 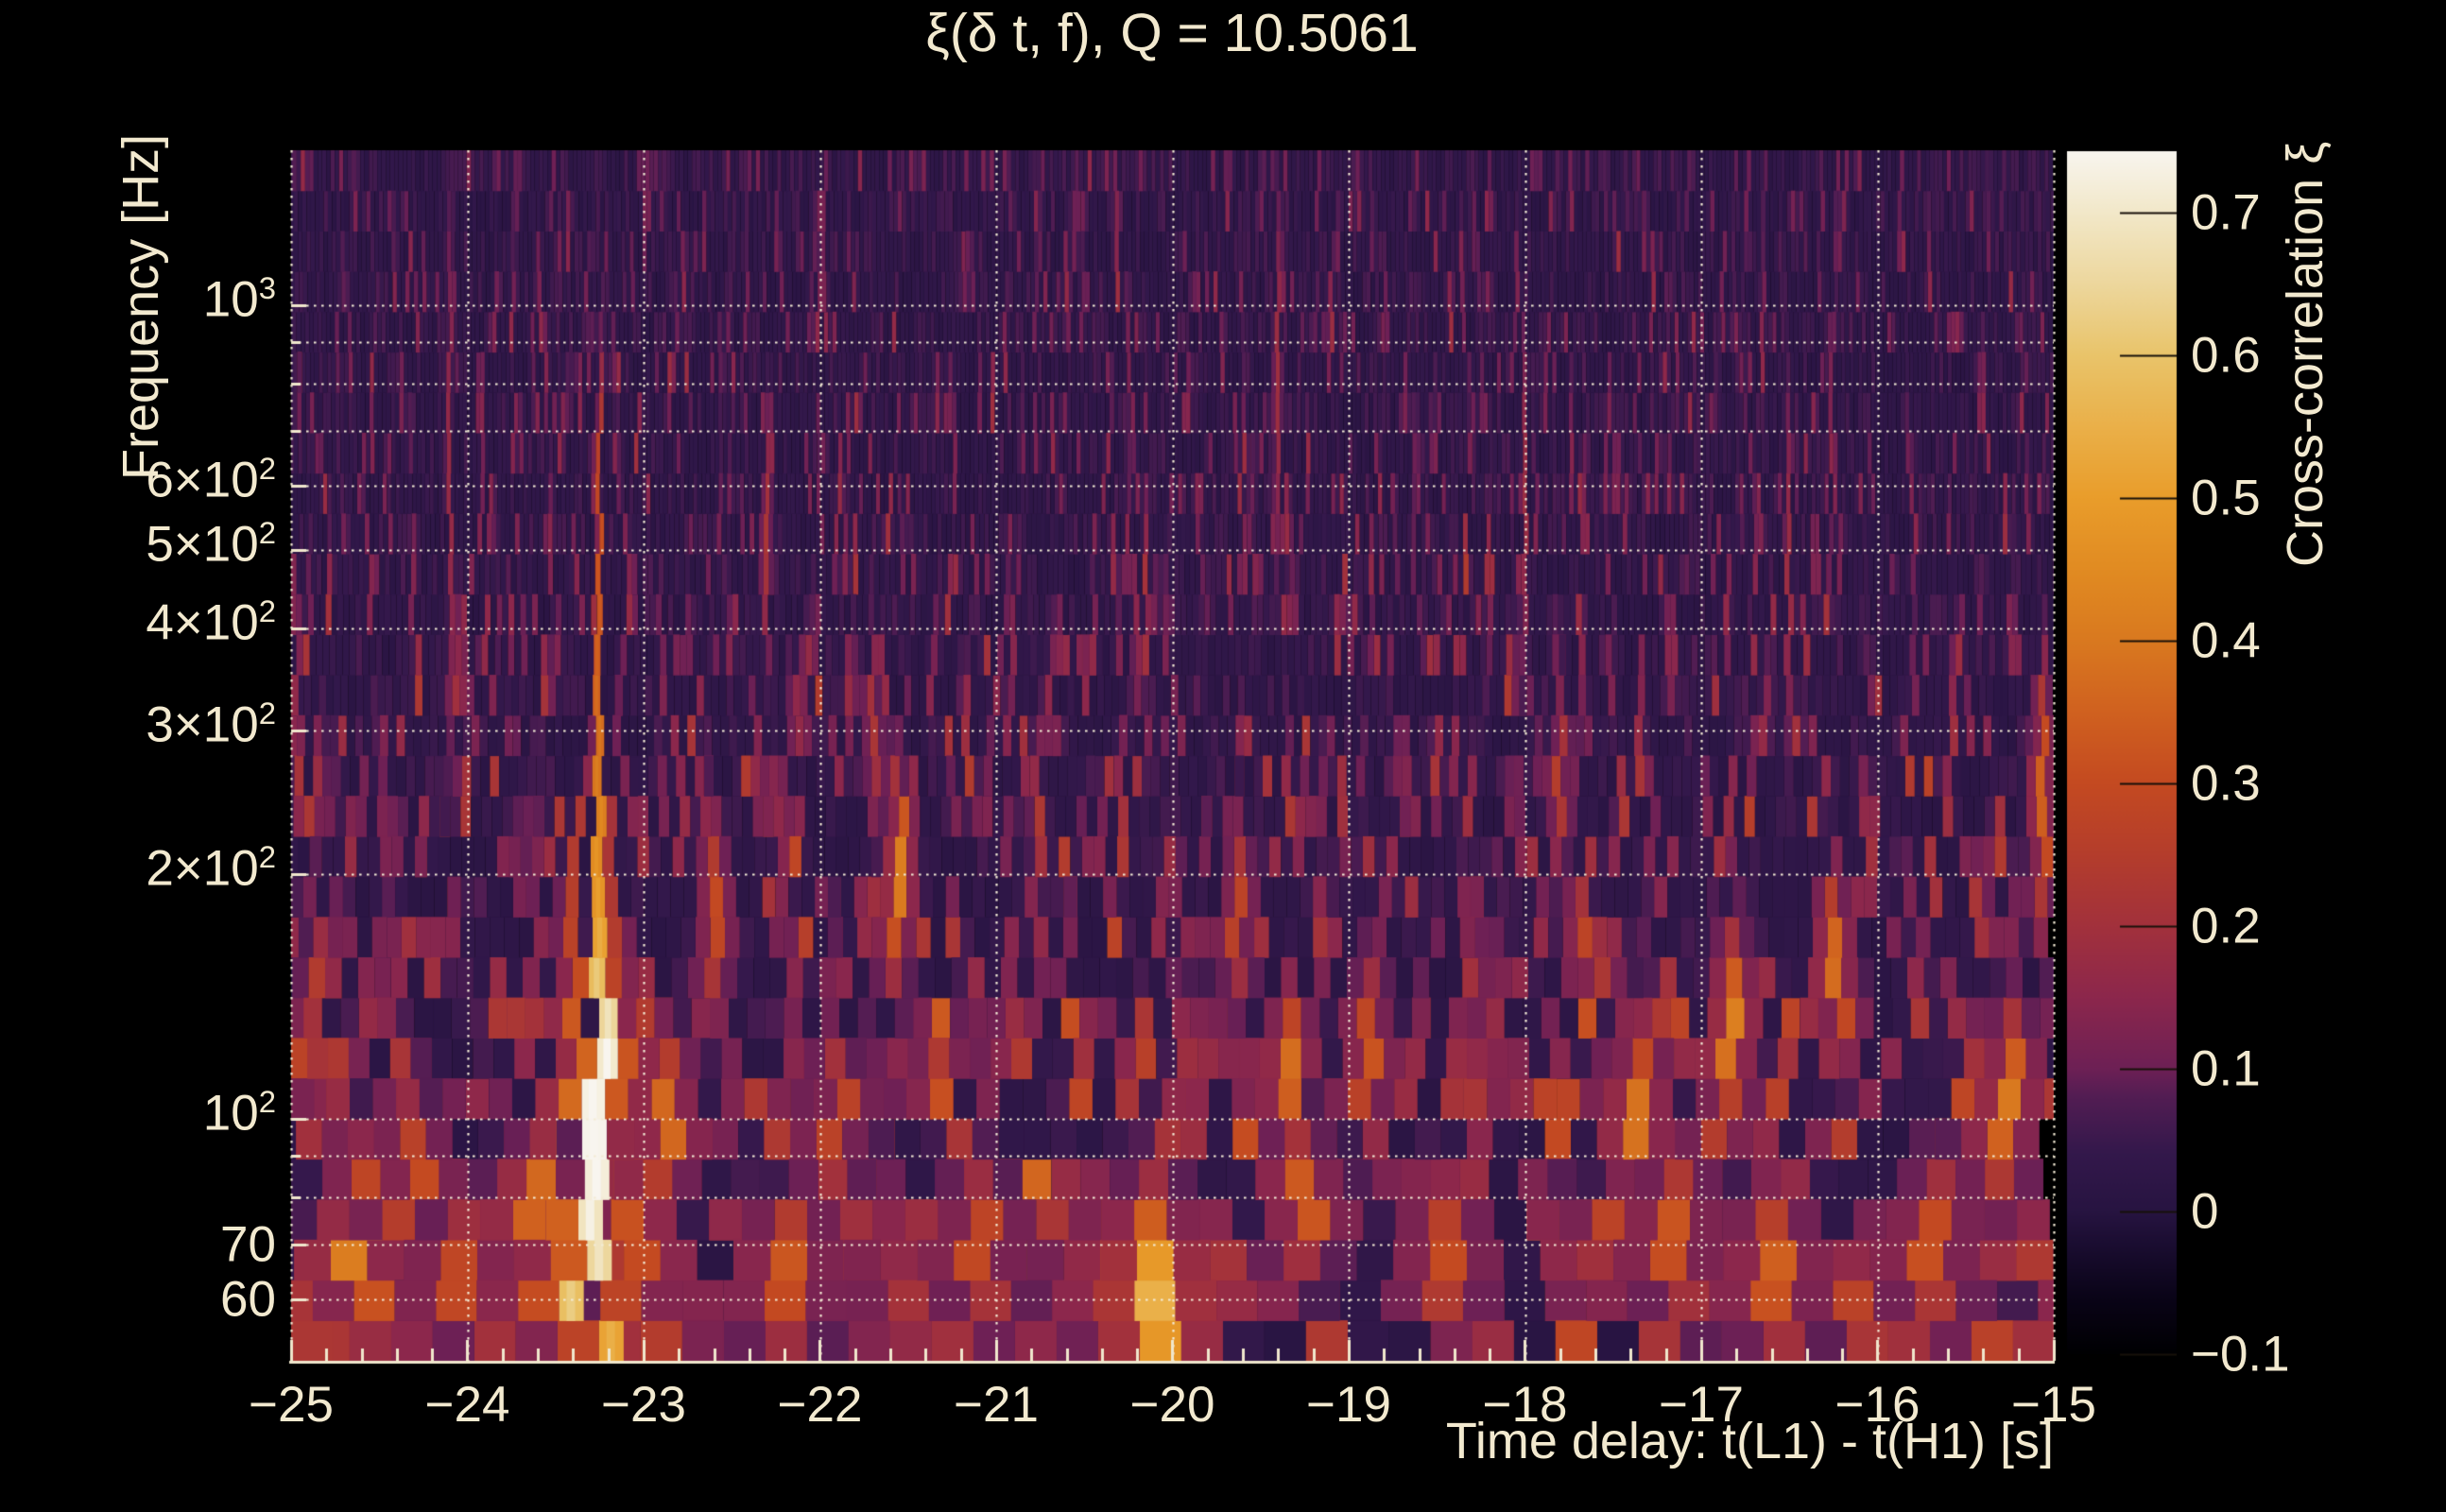 What do you see at coordinates (211, 479) in the screenshot?
I see `y-tick-label: 6×102` at bounding box center [211, 479].